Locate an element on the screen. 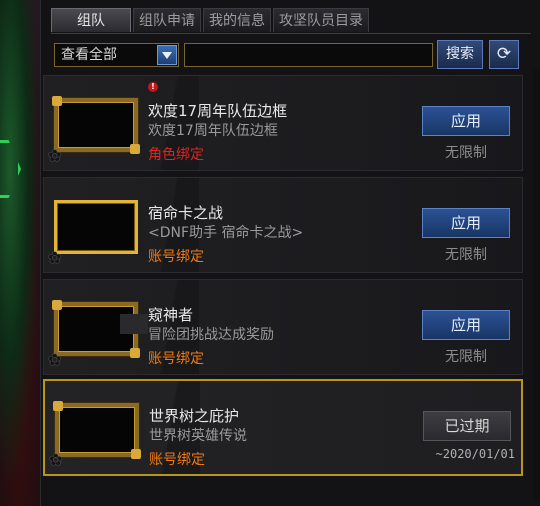  expiry-date: ~2020/01/01 is located at coordinates (475, 454).